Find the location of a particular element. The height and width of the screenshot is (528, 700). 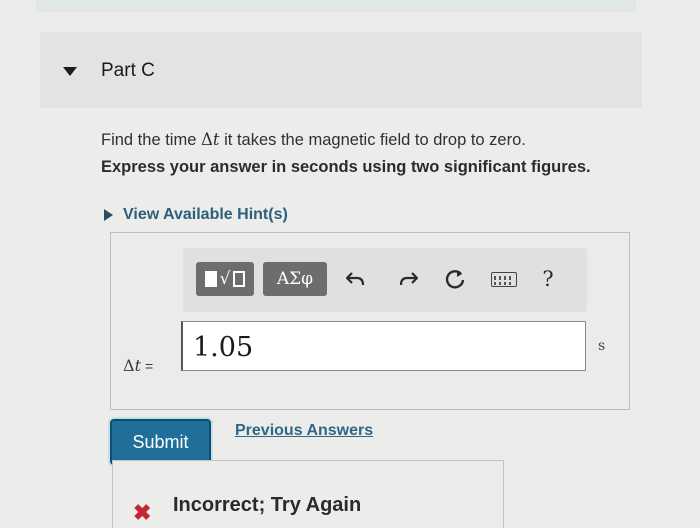

filled-square-icon is located at coordinates (210, 279).